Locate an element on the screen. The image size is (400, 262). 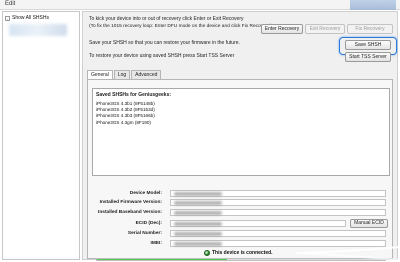
tab-log: Log is located at coordinates (122, 74).